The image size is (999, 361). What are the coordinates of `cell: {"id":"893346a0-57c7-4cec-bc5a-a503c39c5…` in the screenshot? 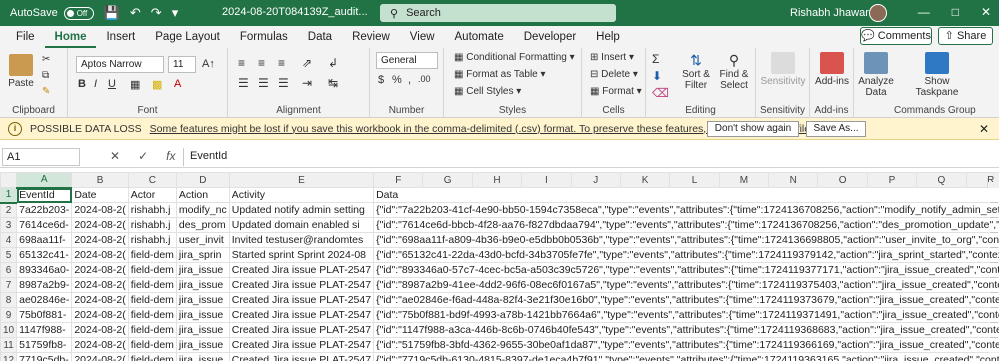 It's located at (686, 270).